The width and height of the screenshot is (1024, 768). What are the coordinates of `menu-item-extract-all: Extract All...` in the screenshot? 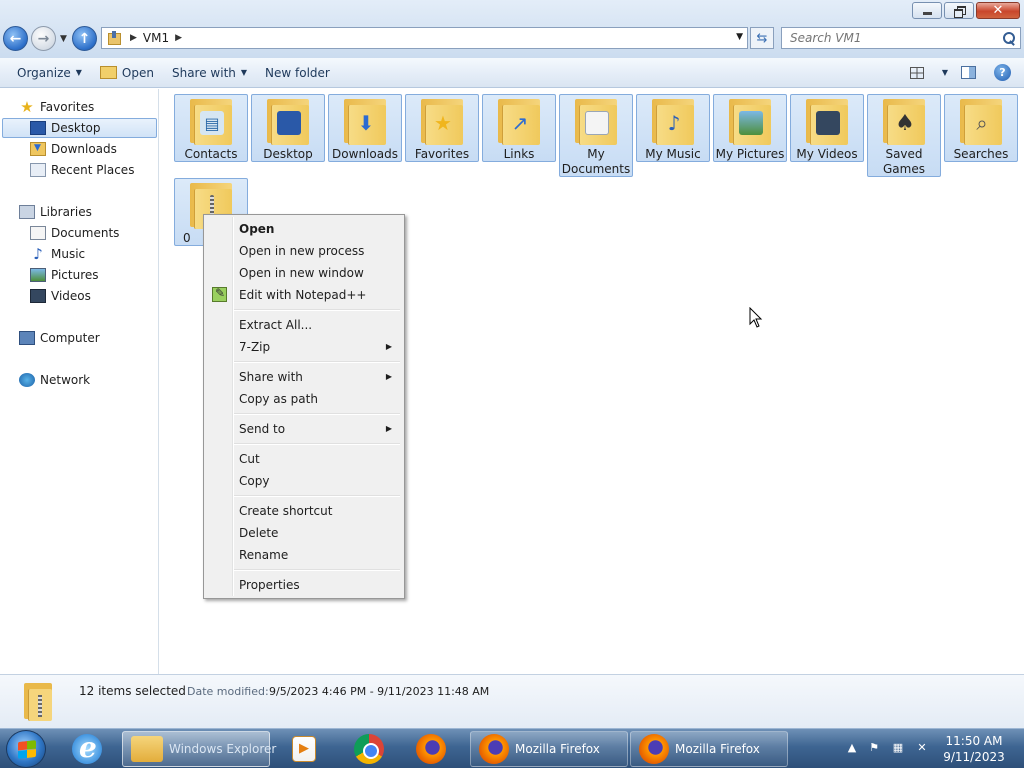 It's located at (304, 325).